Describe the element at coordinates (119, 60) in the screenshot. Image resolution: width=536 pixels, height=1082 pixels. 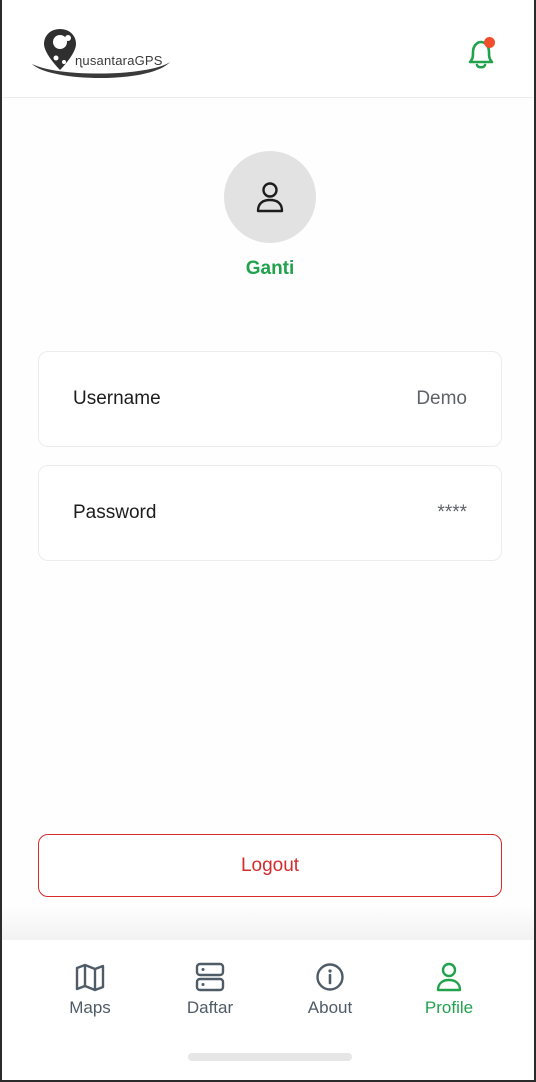
I see `logo-text: ɳusantaraGPS` at that location.